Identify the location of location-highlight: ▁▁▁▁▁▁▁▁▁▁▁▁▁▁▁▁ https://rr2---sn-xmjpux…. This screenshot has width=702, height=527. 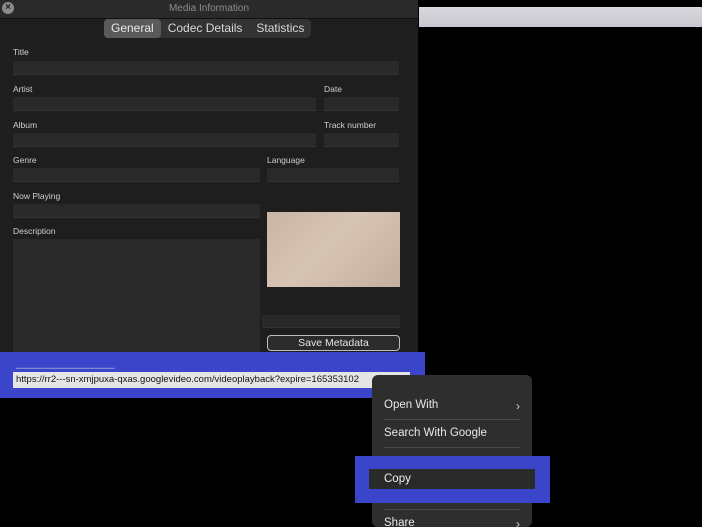
(212, 375).